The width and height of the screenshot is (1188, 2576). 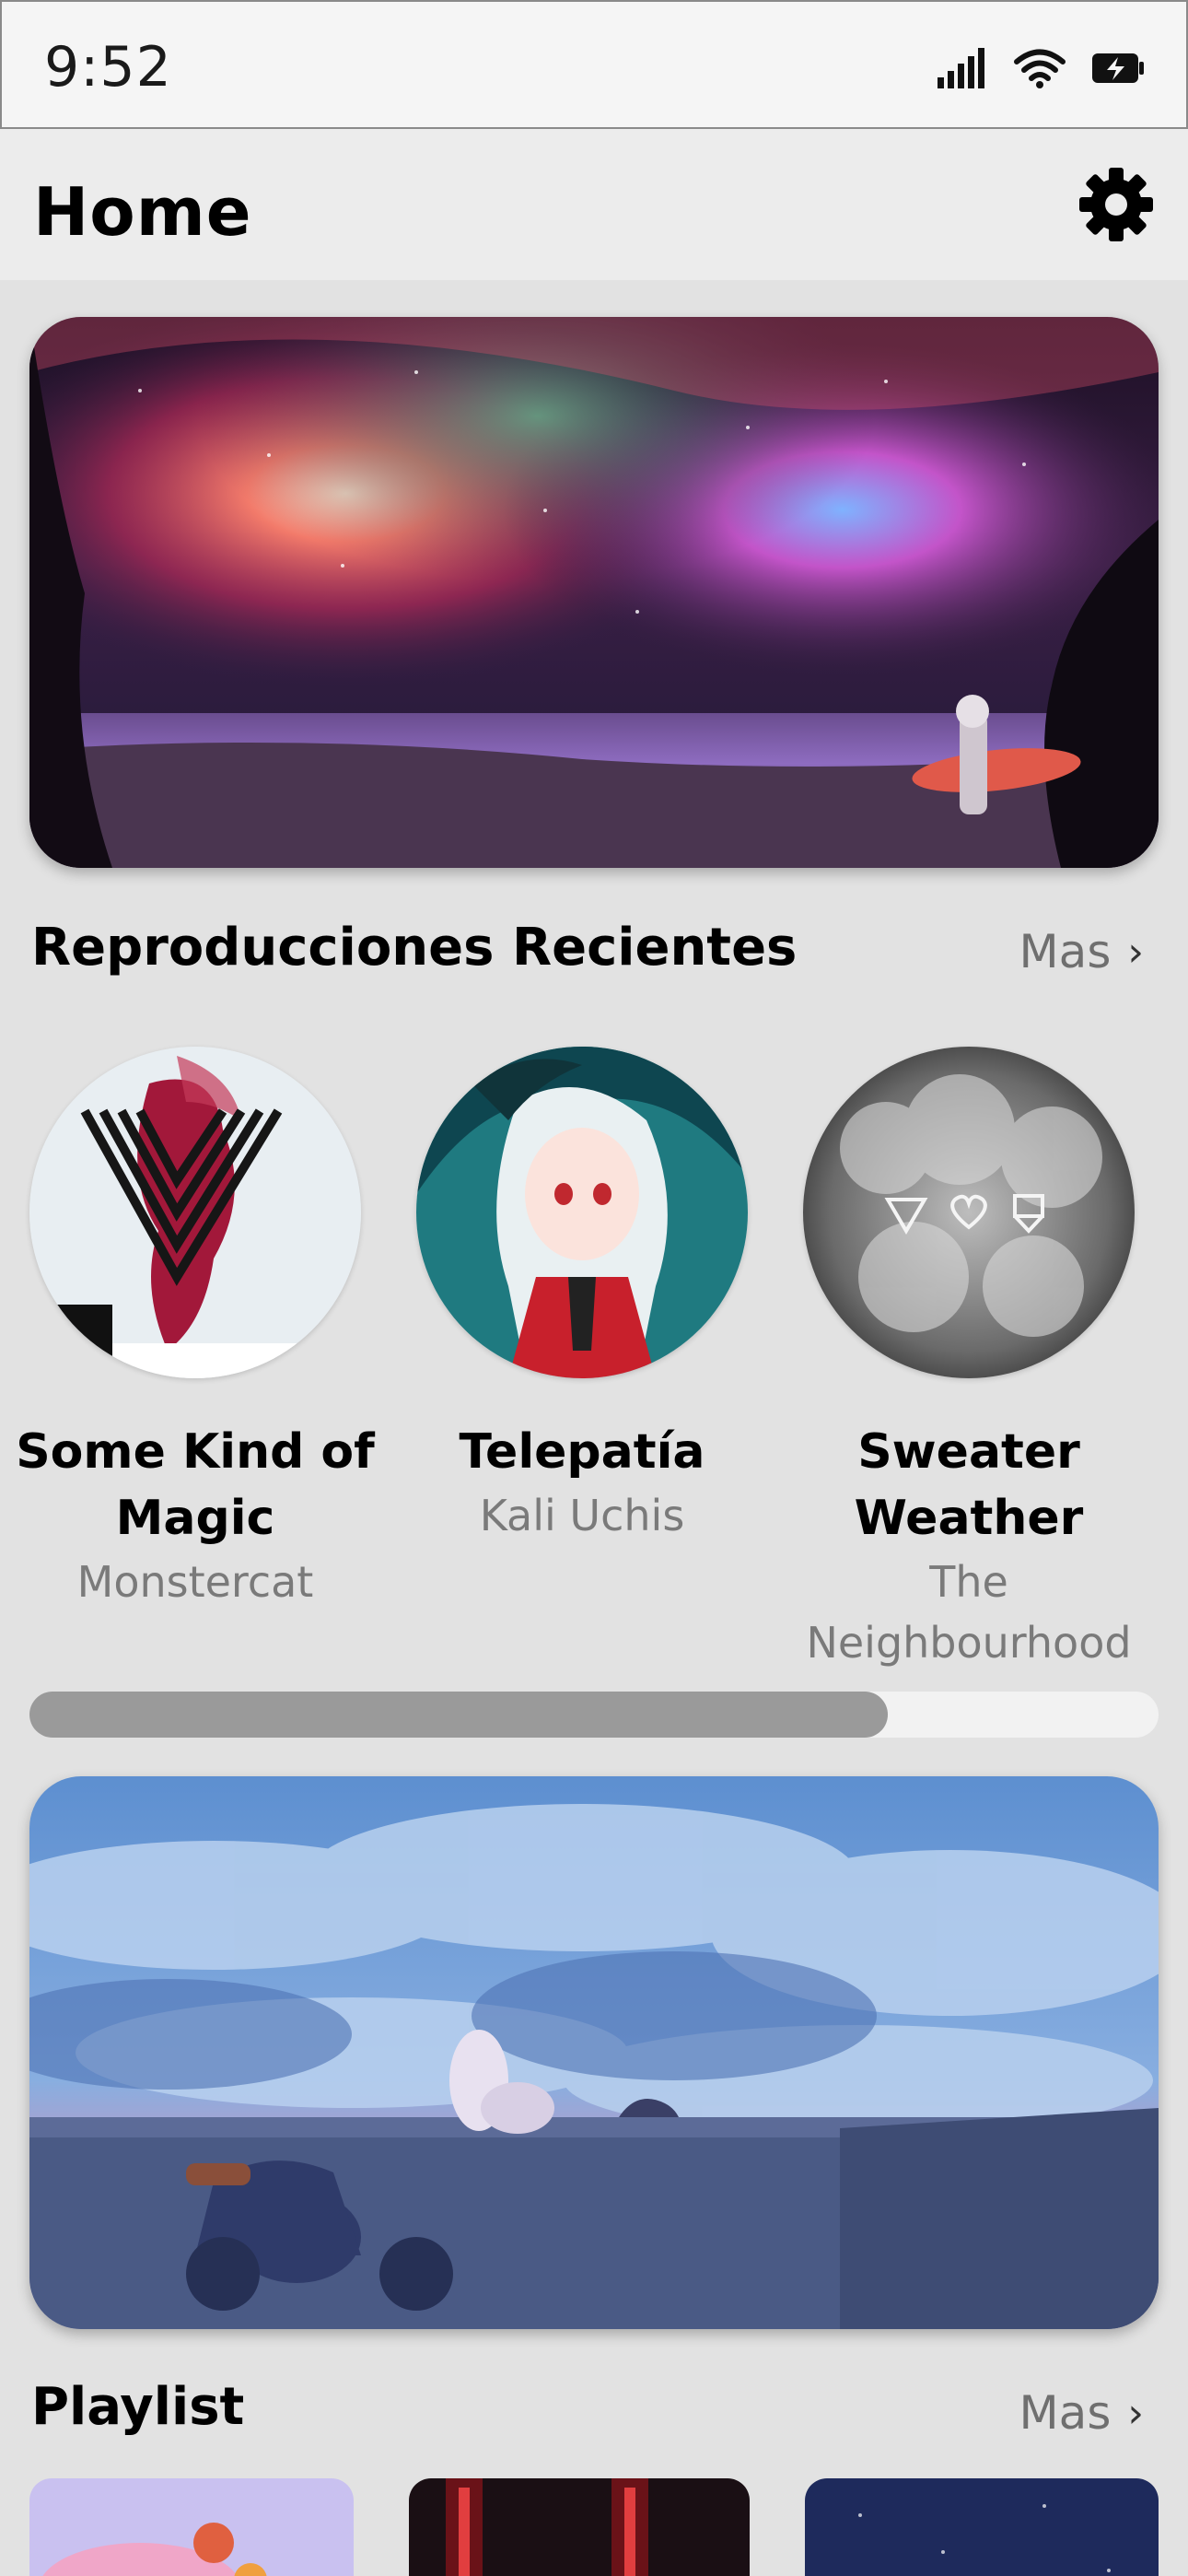 What do you see at coordinates (1118, 68) in the screenshot?
I see `battery-charging-icon` at bounding box center [1118, 68].